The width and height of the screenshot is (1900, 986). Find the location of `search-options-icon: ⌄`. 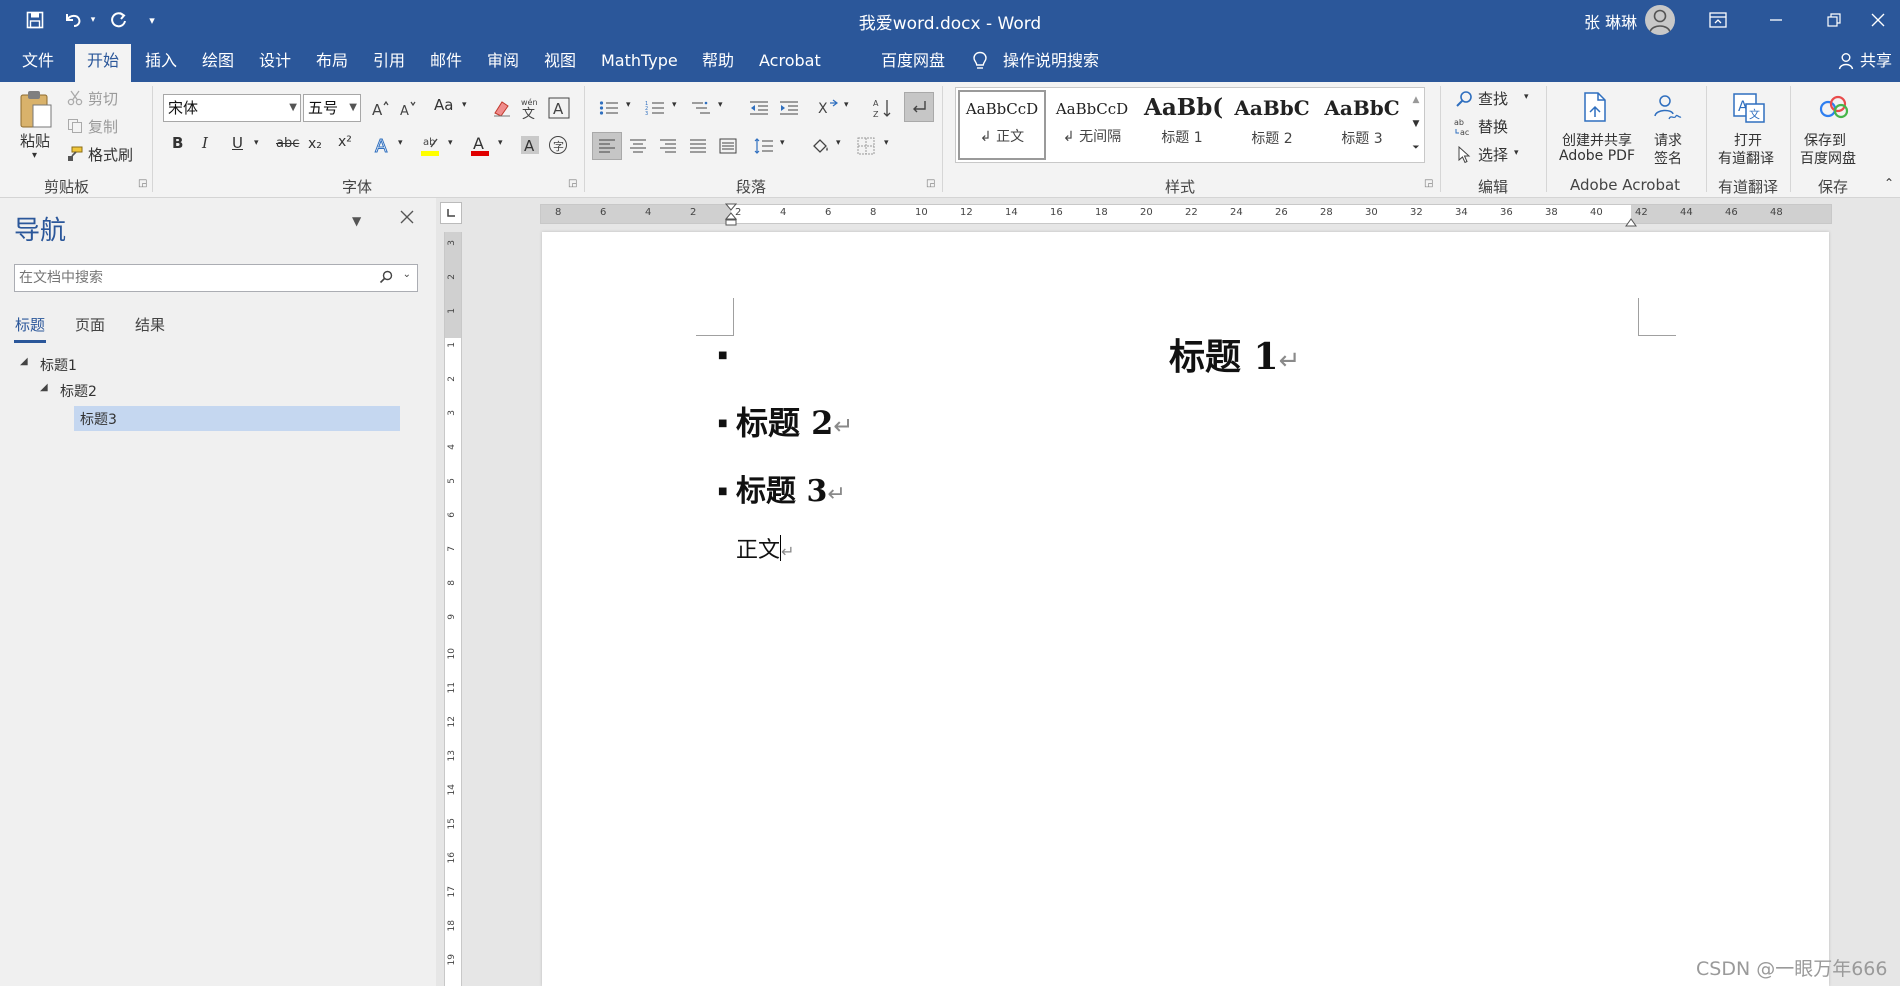

search-options-icon: ⌄ is located at coordinates (407, 274).